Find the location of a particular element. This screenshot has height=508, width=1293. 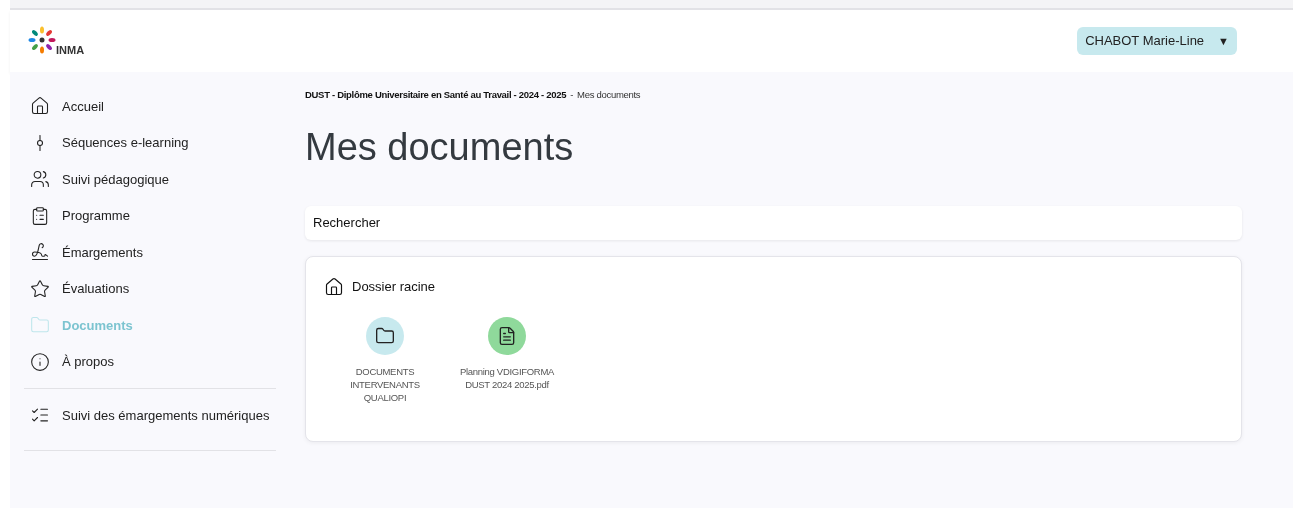

info-icon is located at coordinates (40, 361).